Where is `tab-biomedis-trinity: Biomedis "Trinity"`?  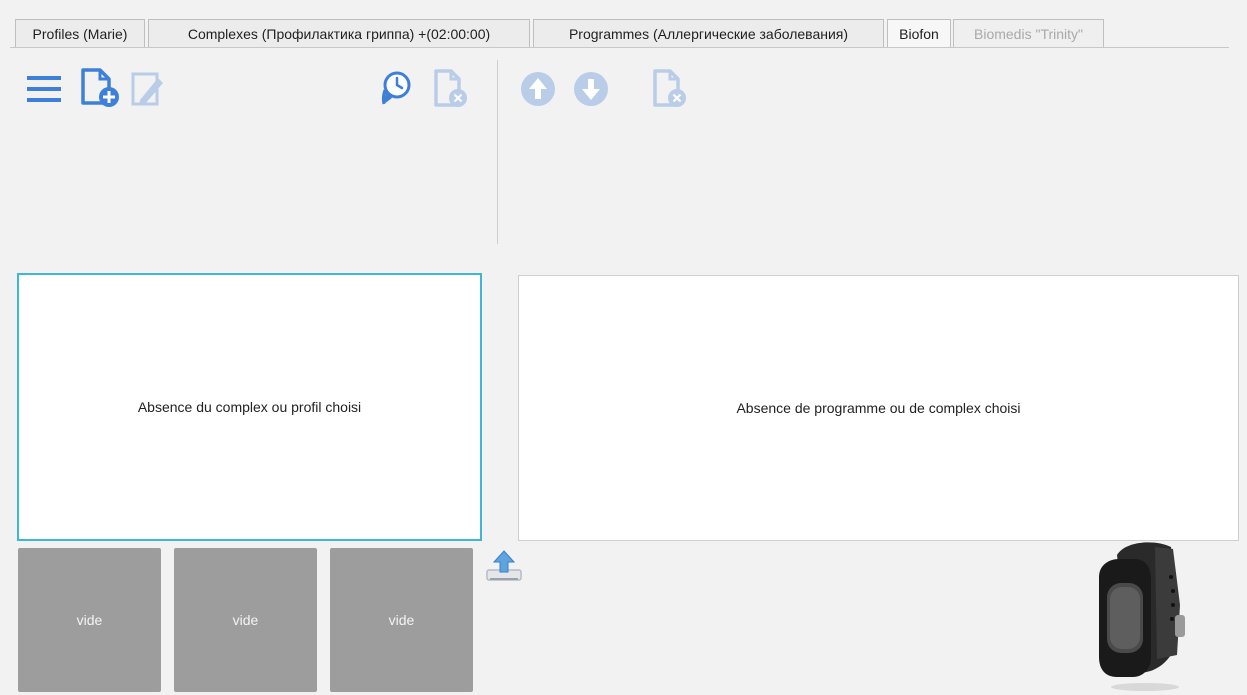 tab-biomedis-trinity: Biomedis "Trinity" is located at coordinates (1028, 33).